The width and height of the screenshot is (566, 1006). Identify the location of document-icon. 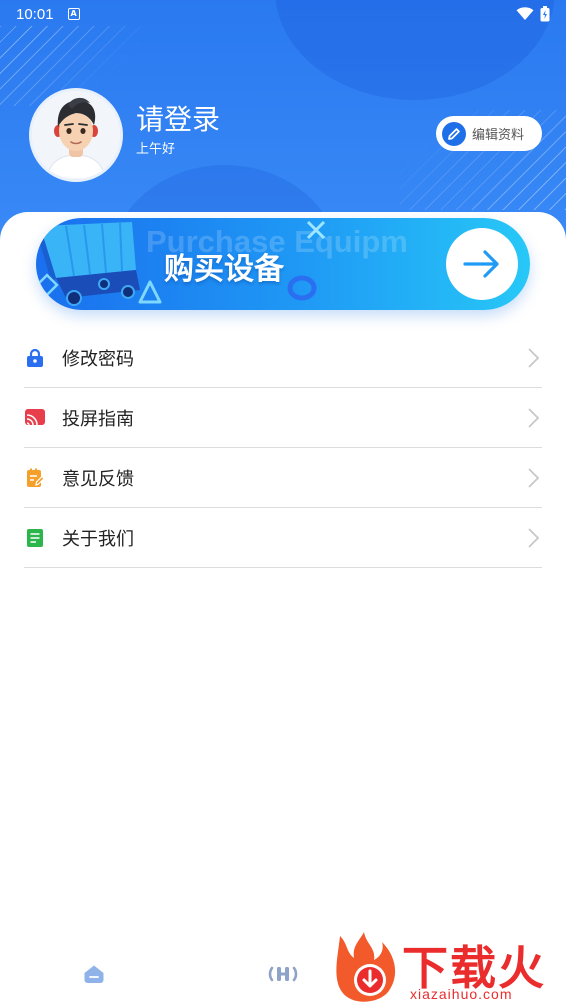
(35, 538).